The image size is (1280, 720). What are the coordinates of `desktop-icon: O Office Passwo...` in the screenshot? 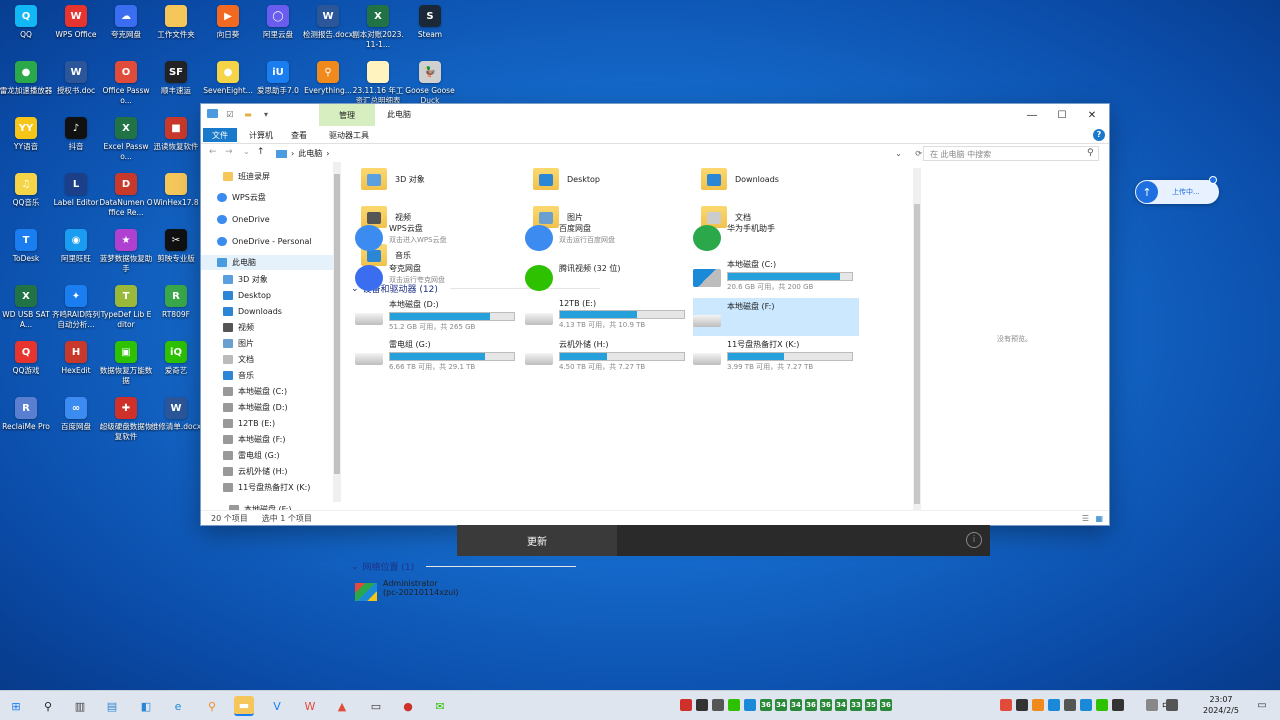 It's located at (126, 87).